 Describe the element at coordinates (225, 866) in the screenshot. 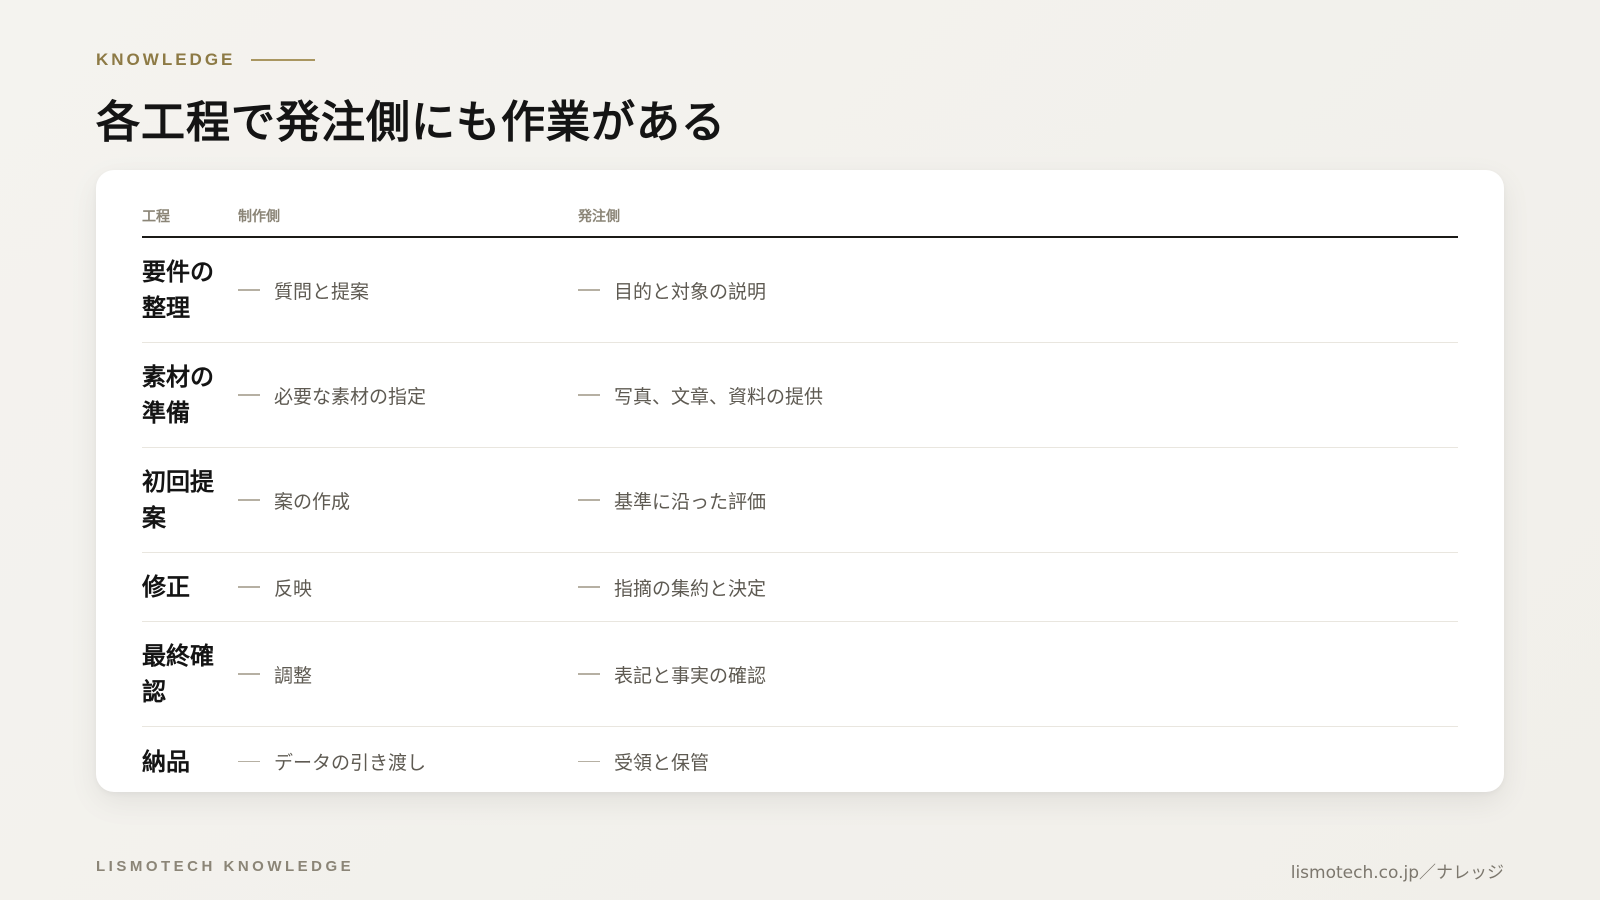

I see `footer-brand: LISMOTECH KNOWLEDGE` at that location.